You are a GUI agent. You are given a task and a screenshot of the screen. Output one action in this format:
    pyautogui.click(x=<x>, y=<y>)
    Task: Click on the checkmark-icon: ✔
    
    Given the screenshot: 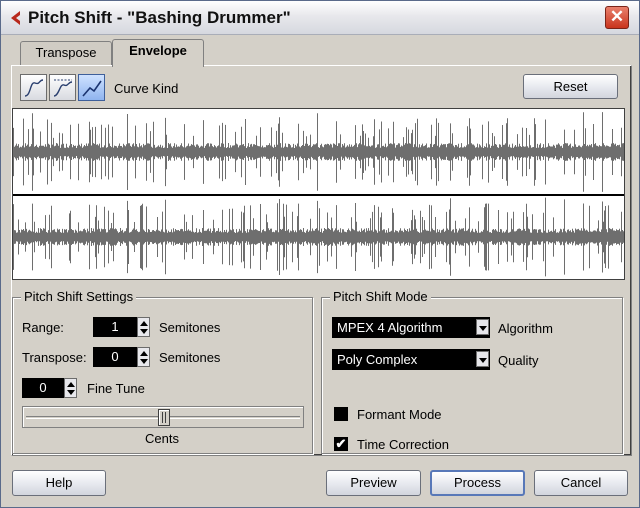 What is the action you would take?
    pyautogui.click(x=341, y=443)
    